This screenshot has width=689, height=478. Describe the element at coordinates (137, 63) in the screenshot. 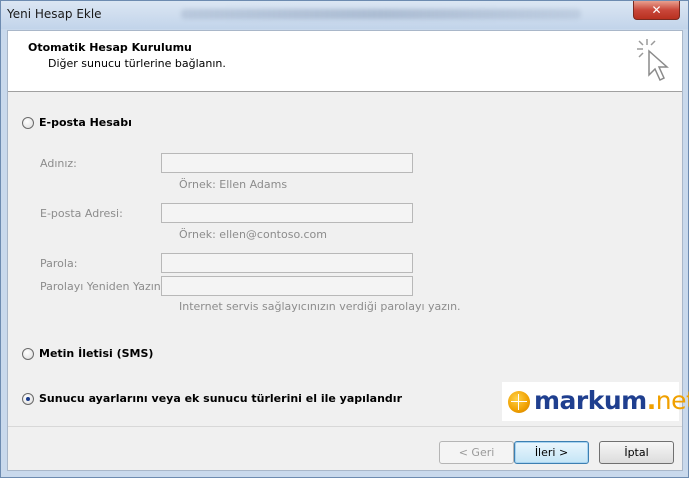

I see `page-subtitle: Diğer sunucu türlerine bağlanın.` at that location.